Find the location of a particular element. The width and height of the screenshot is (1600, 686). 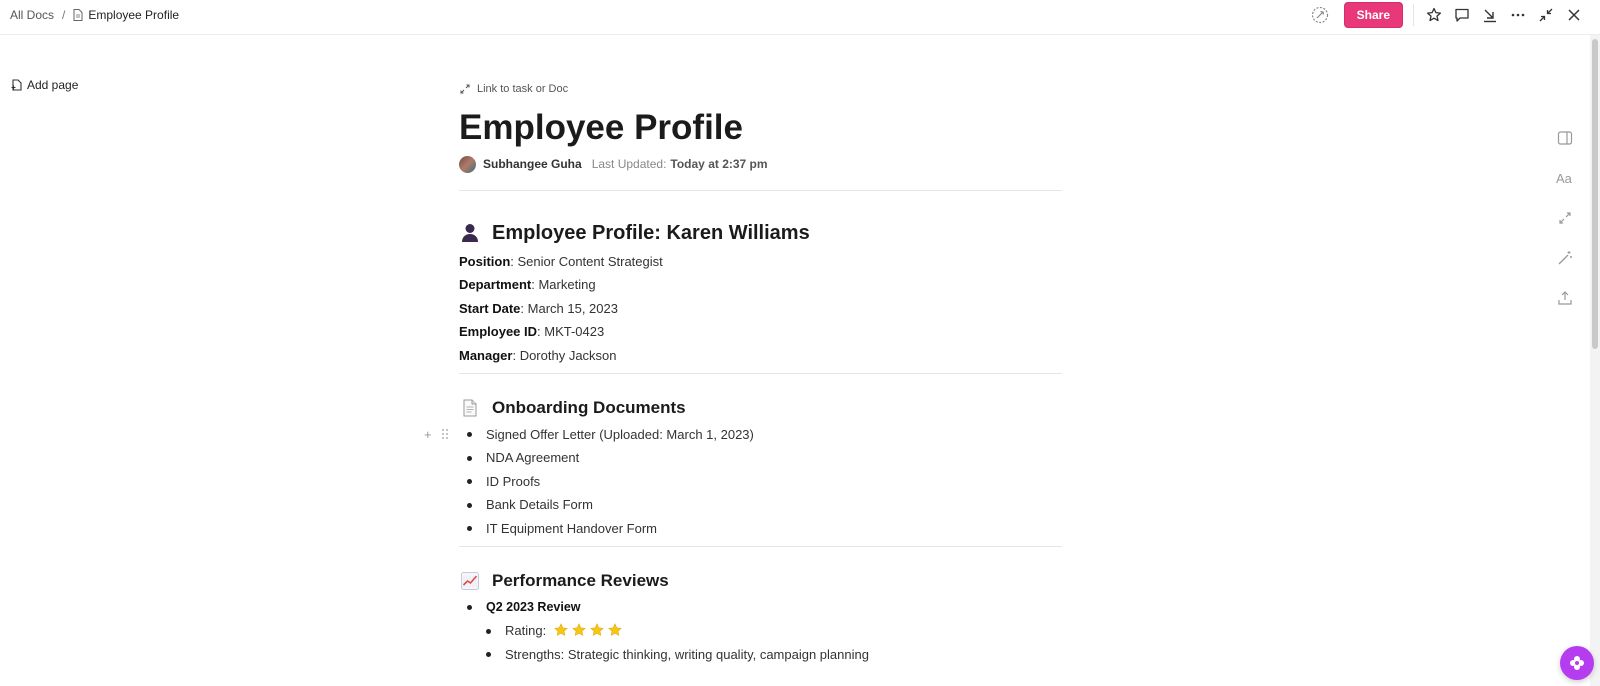

relationships-icon is located at coordinates (1565, 218).